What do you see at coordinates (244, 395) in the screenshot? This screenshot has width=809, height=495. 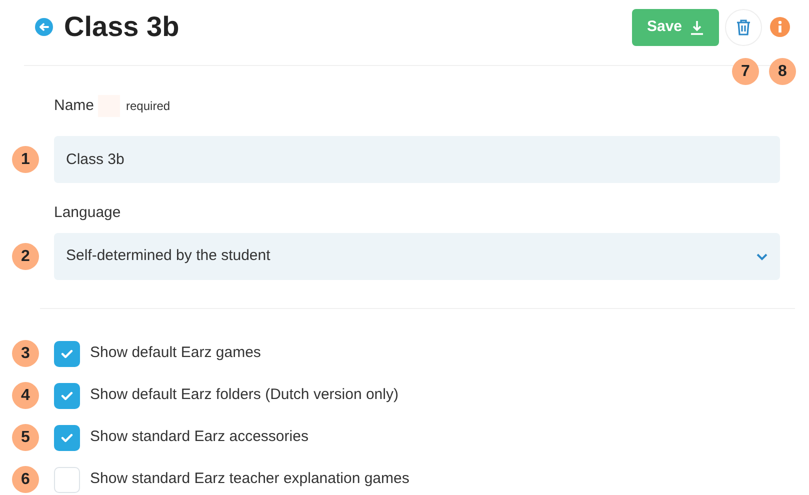 I see `option-label: Show default Earz folders (Dutch version only)` at bounding box center [244, 395].